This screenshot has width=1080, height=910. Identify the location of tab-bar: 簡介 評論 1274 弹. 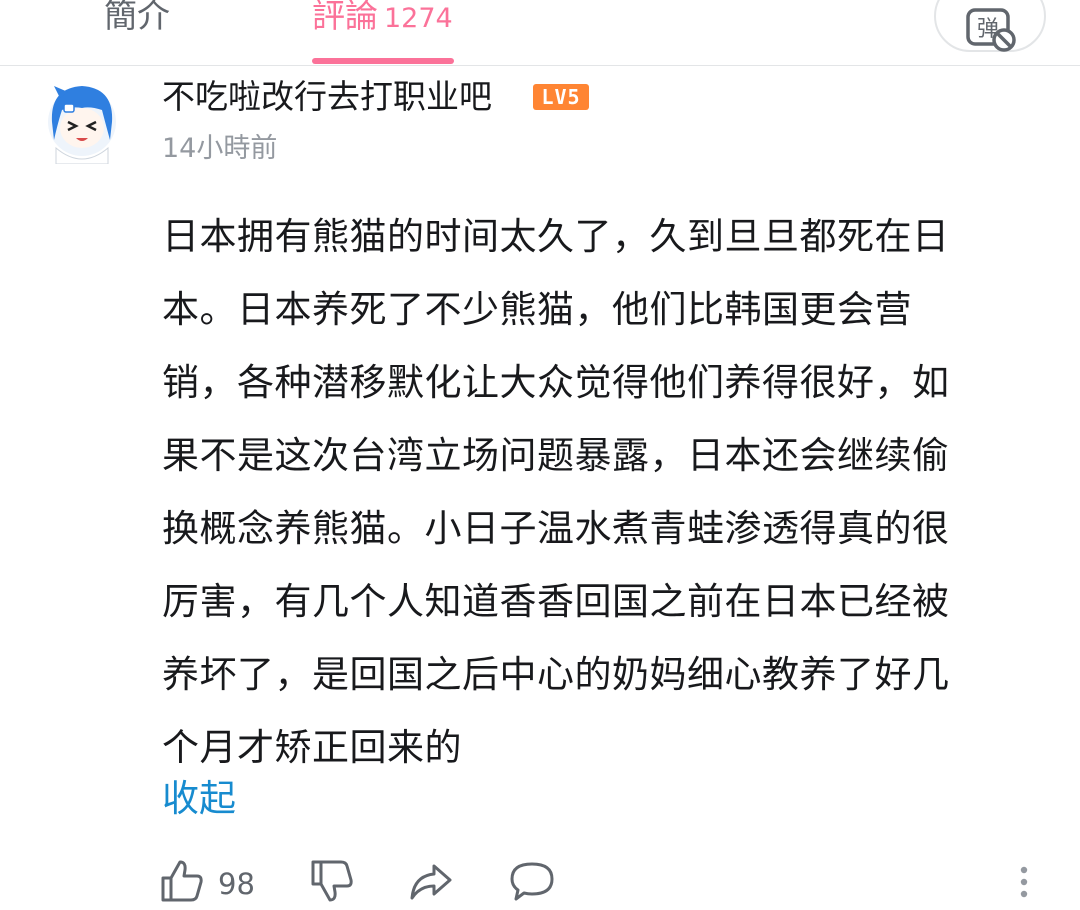
(540, 33).